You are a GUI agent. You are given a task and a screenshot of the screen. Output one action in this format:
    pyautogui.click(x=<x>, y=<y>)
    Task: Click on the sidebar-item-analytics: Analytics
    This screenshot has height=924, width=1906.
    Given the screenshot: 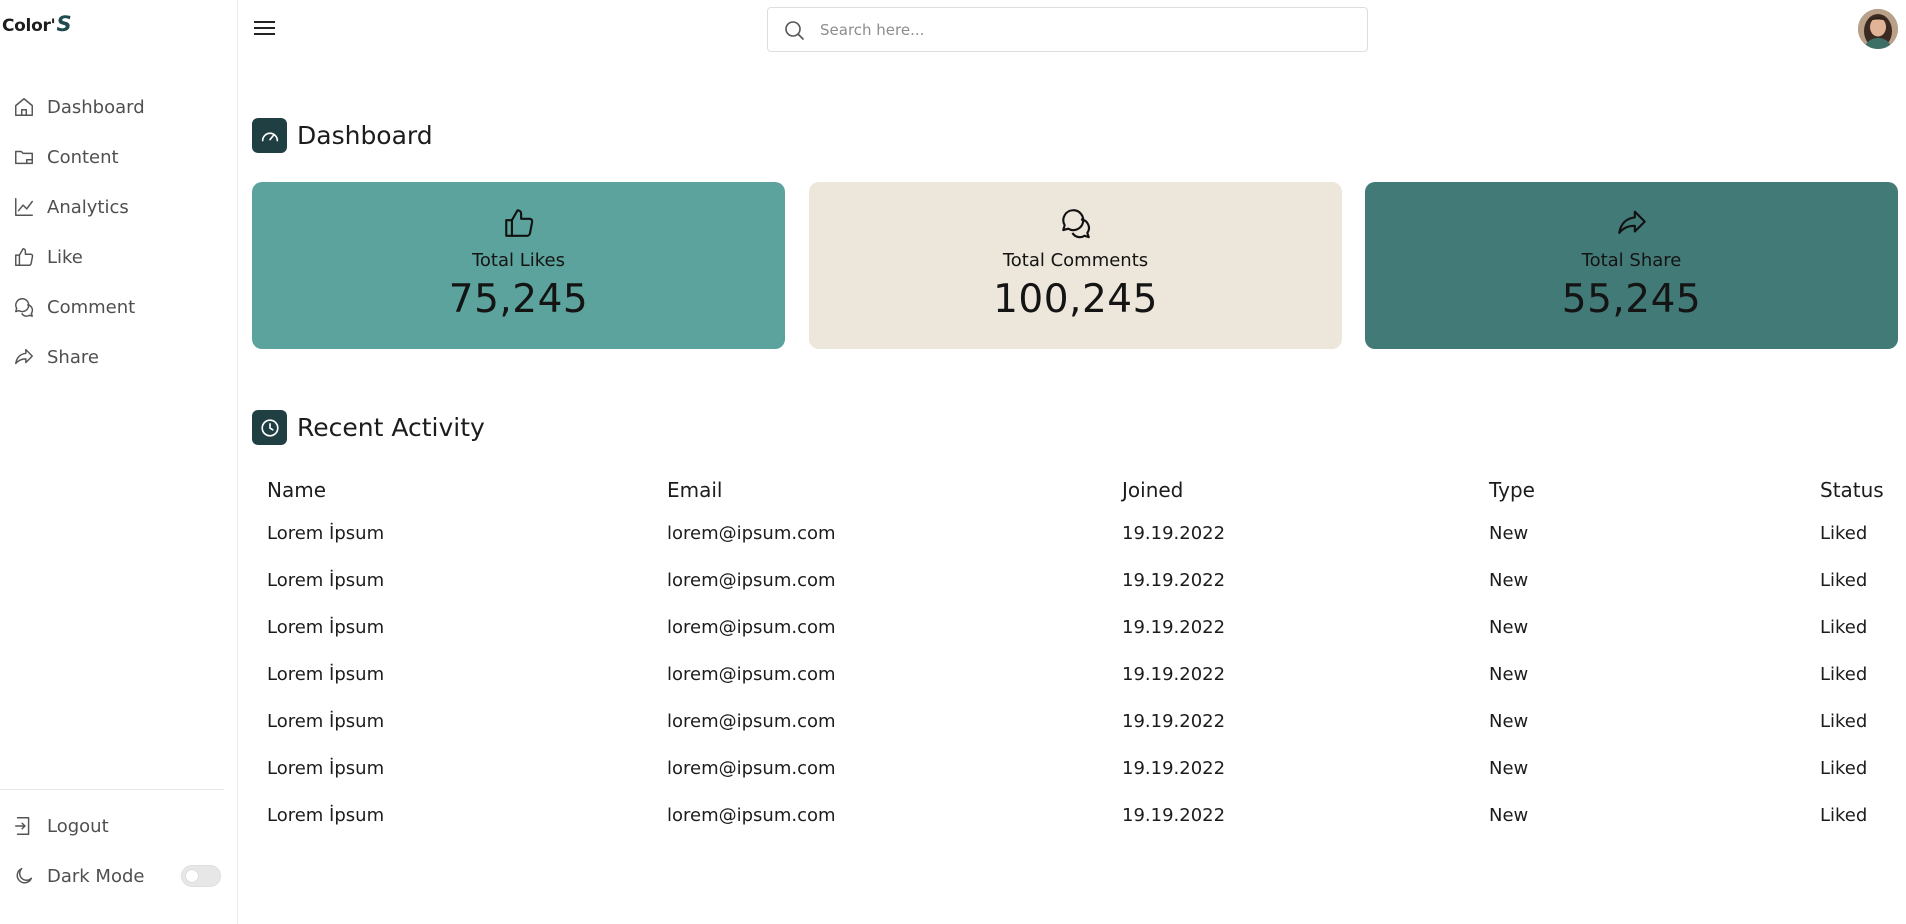 What is the action you would take?
    pyautogui.click(x=118, y=207)
    